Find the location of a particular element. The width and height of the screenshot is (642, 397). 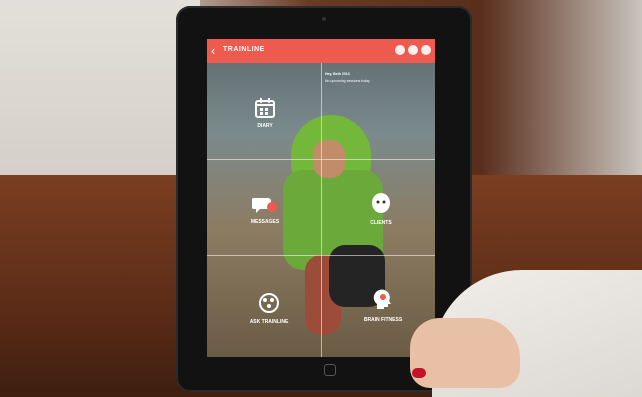

tile-ask-trainline: ASK TRAINLINE is located at coordinates (269, 308).